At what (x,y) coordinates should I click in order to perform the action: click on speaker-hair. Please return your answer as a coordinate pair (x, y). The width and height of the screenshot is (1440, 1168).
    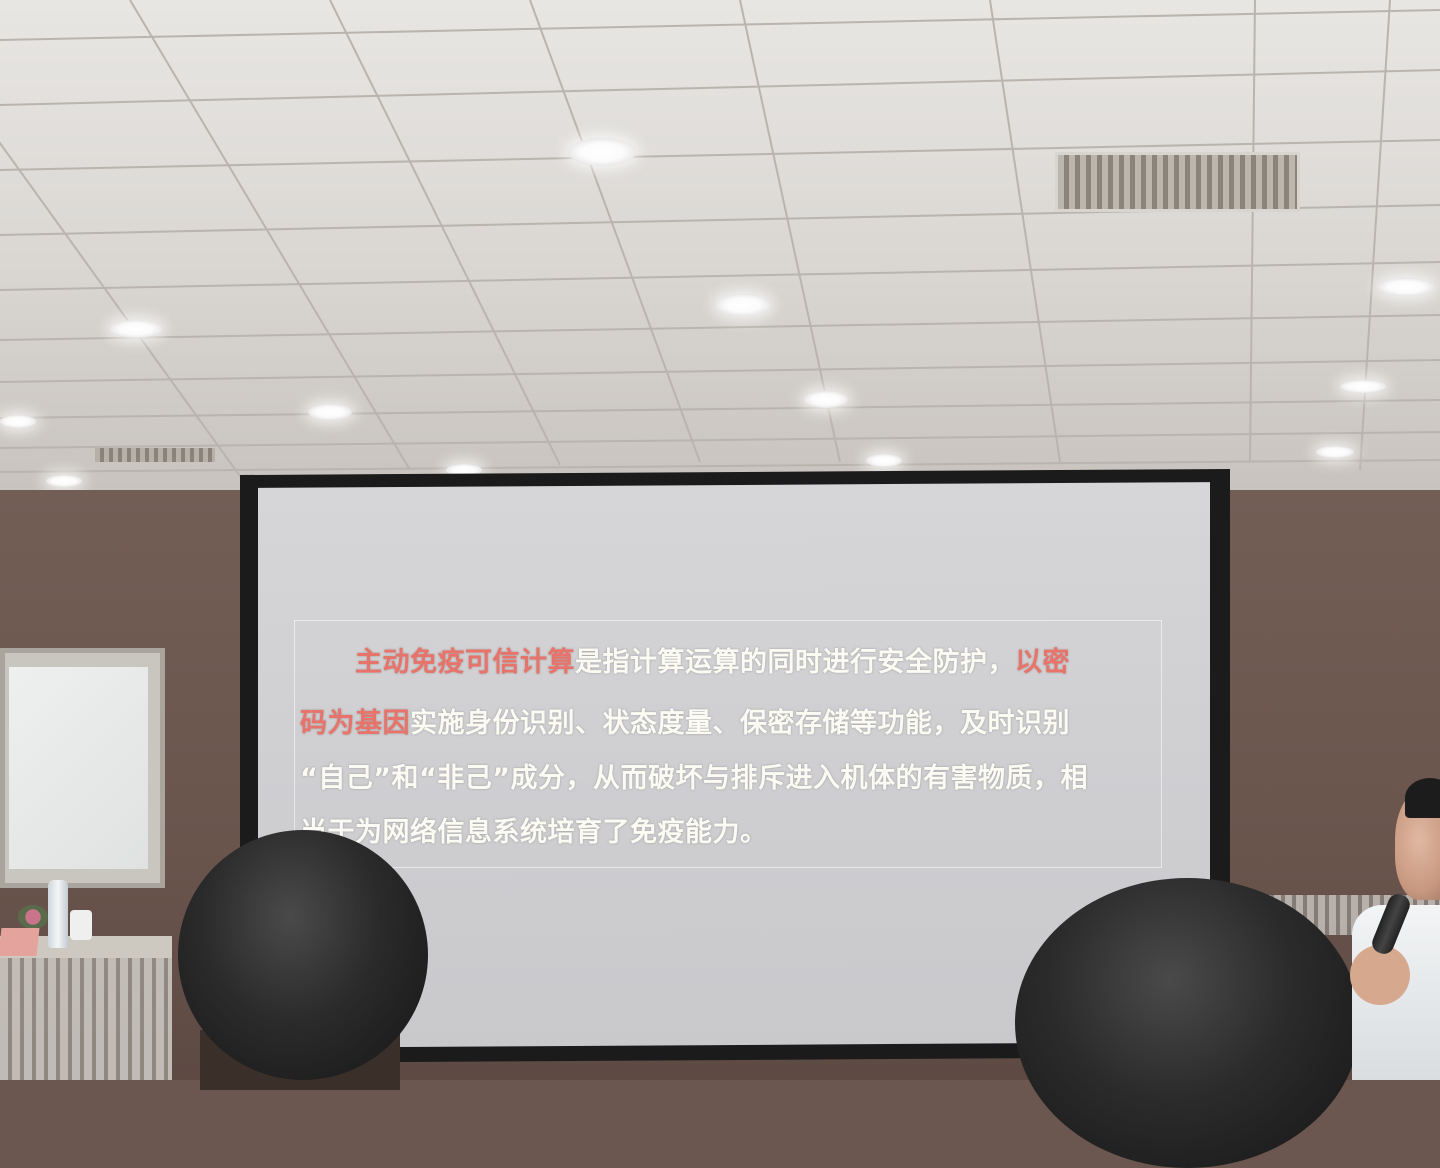
    Looking at the image, I should click on (1422, 798).